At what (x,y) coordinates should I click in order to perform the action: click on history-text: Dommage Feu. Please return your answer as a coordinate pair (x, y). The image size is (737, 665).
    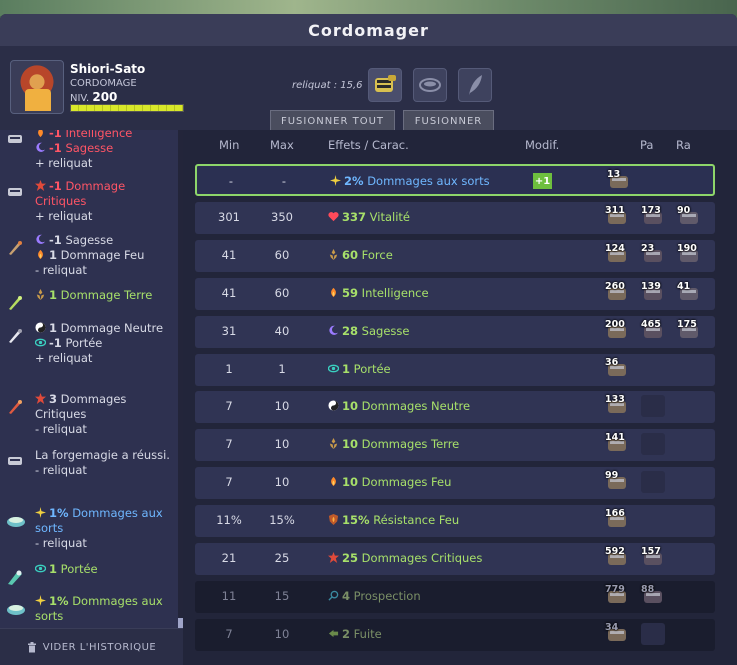
    Looking at the image, I should click on (102, 255).